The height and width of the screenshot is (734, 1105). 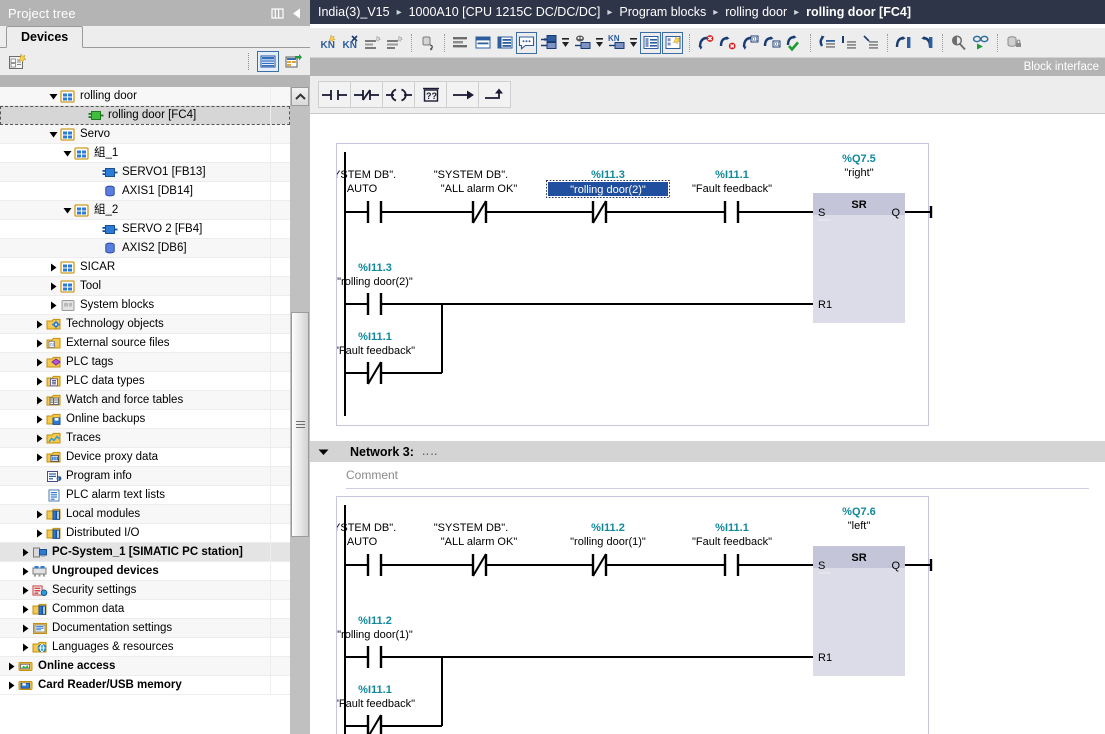 I want to click on goto-network-icon, so click(x=826, y=43).